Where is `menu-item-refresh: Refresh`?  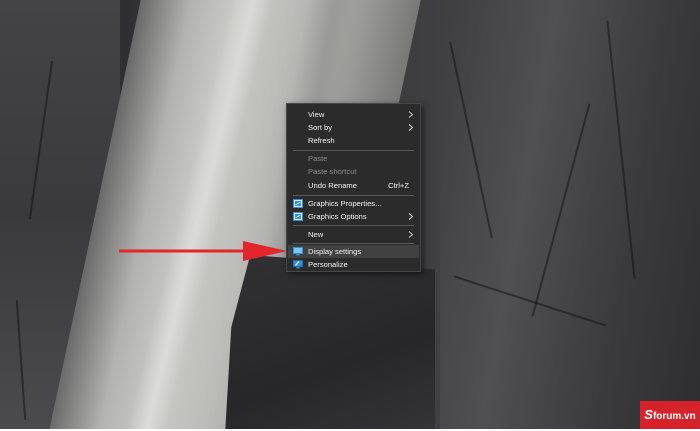
menu-item-refresh: Refresh is located at coordinates (353, 140).